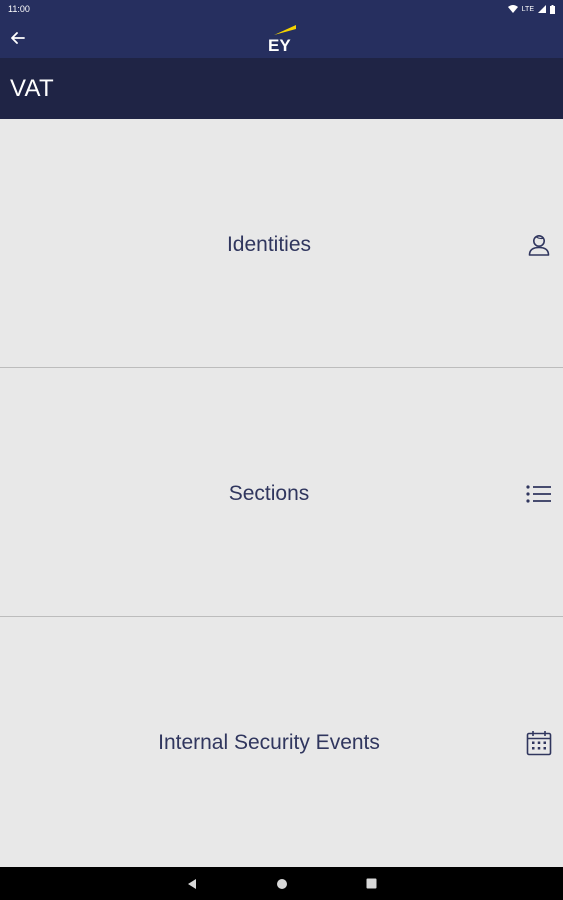  Describe the element at coordinates (269, 493) in the screenshot. I see `menu-item-label: Sections` at that location.